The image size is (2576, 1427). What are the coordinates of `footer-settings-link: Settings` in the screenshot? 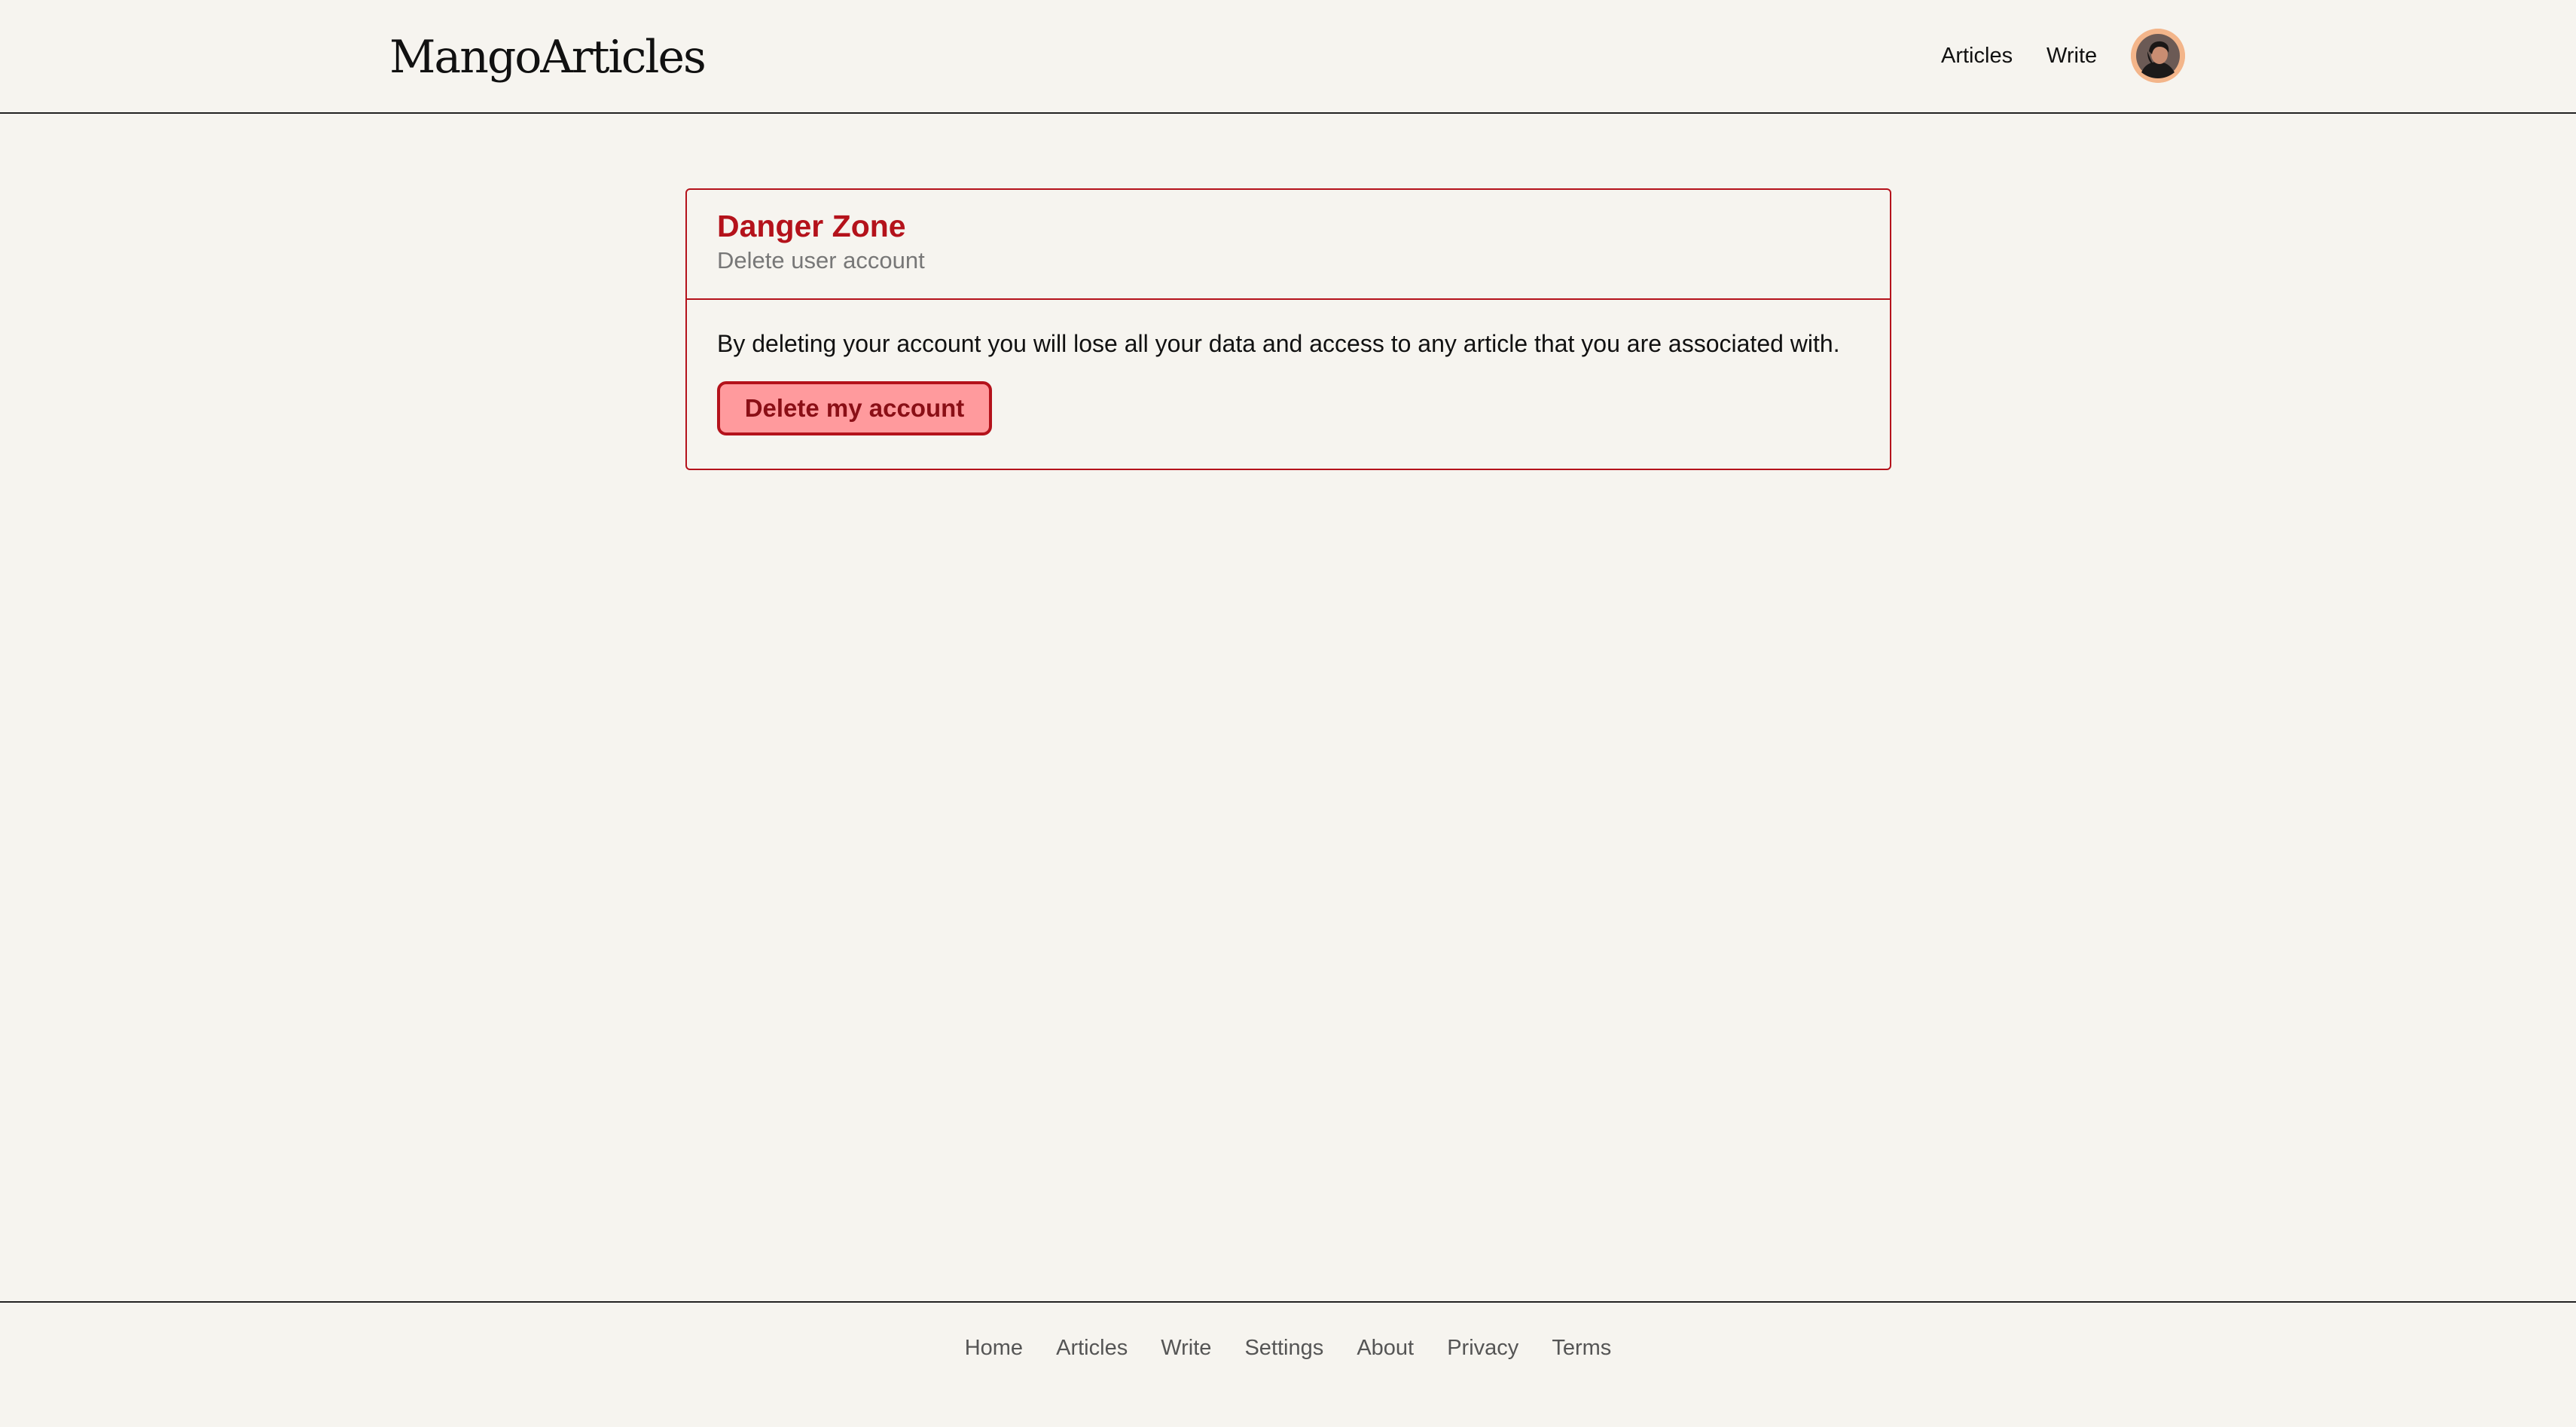 It's located at (1284, 1348).